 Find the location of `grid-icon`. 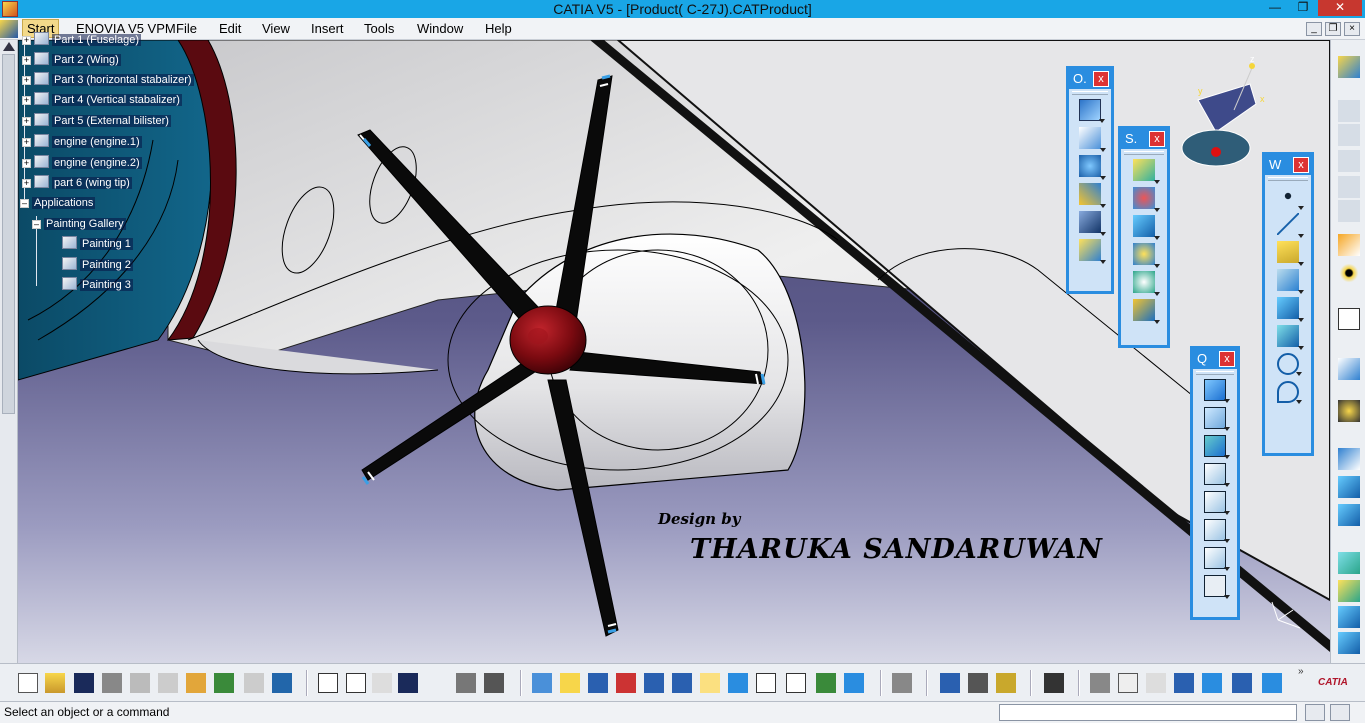

grid-icon is located at coordinates (1212, 683).